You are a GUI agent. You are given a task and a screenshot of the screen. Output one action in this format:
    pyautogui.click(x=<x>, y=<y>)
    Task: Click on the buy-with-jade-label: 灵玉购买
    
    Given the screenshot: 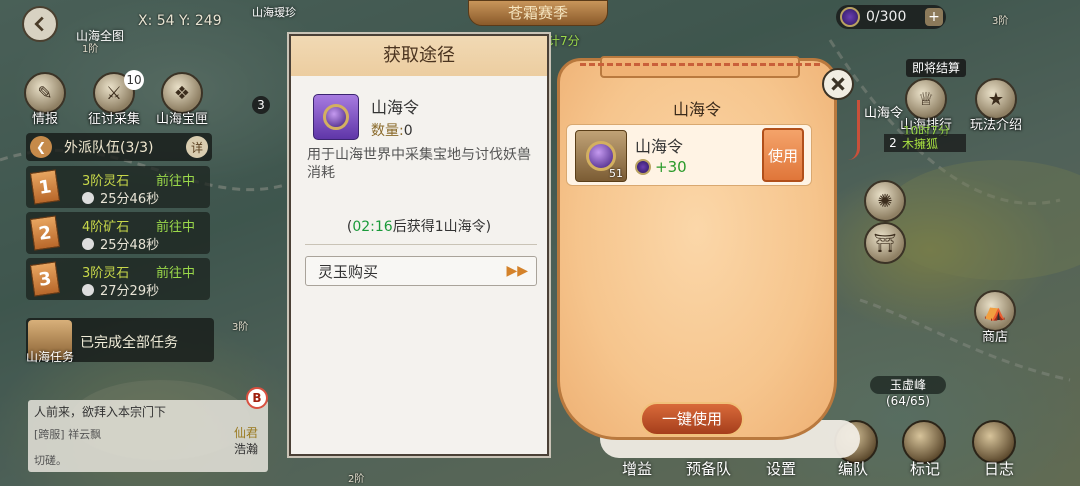 What is the action you would take?
    pyautogui.click(x=348, y=271)
    